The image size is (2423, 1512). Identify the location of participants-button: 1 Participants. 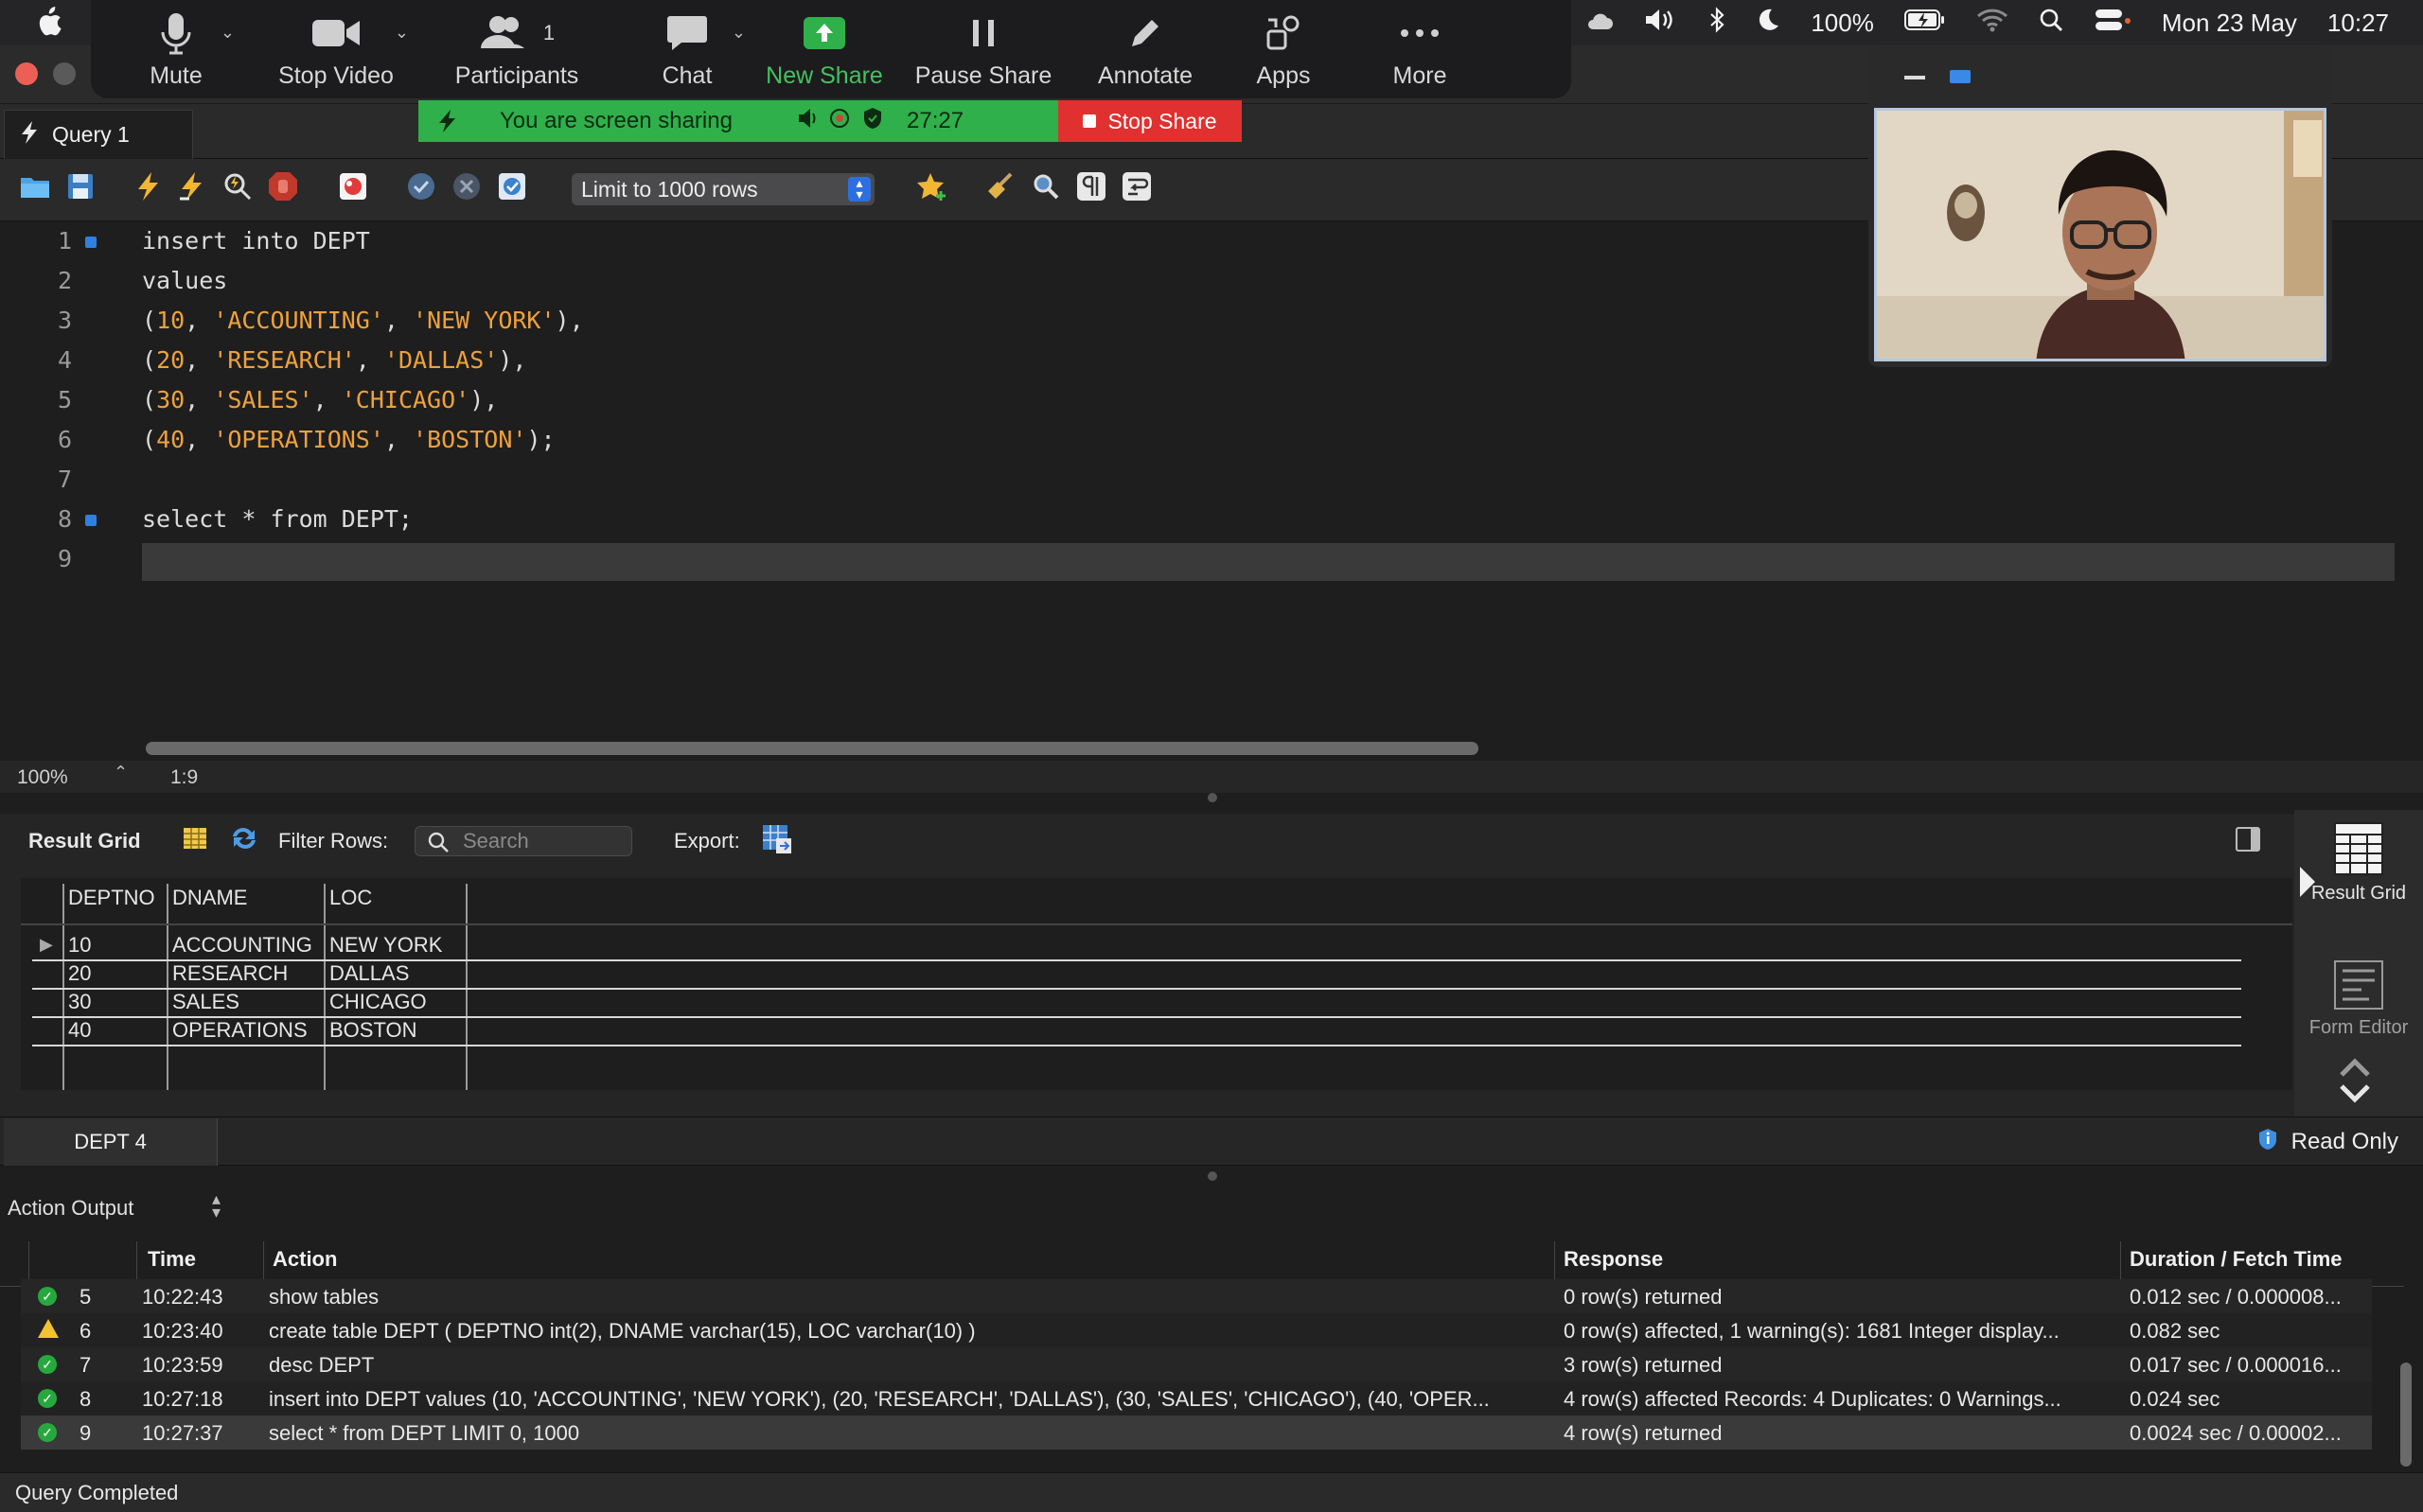
(516, 52).